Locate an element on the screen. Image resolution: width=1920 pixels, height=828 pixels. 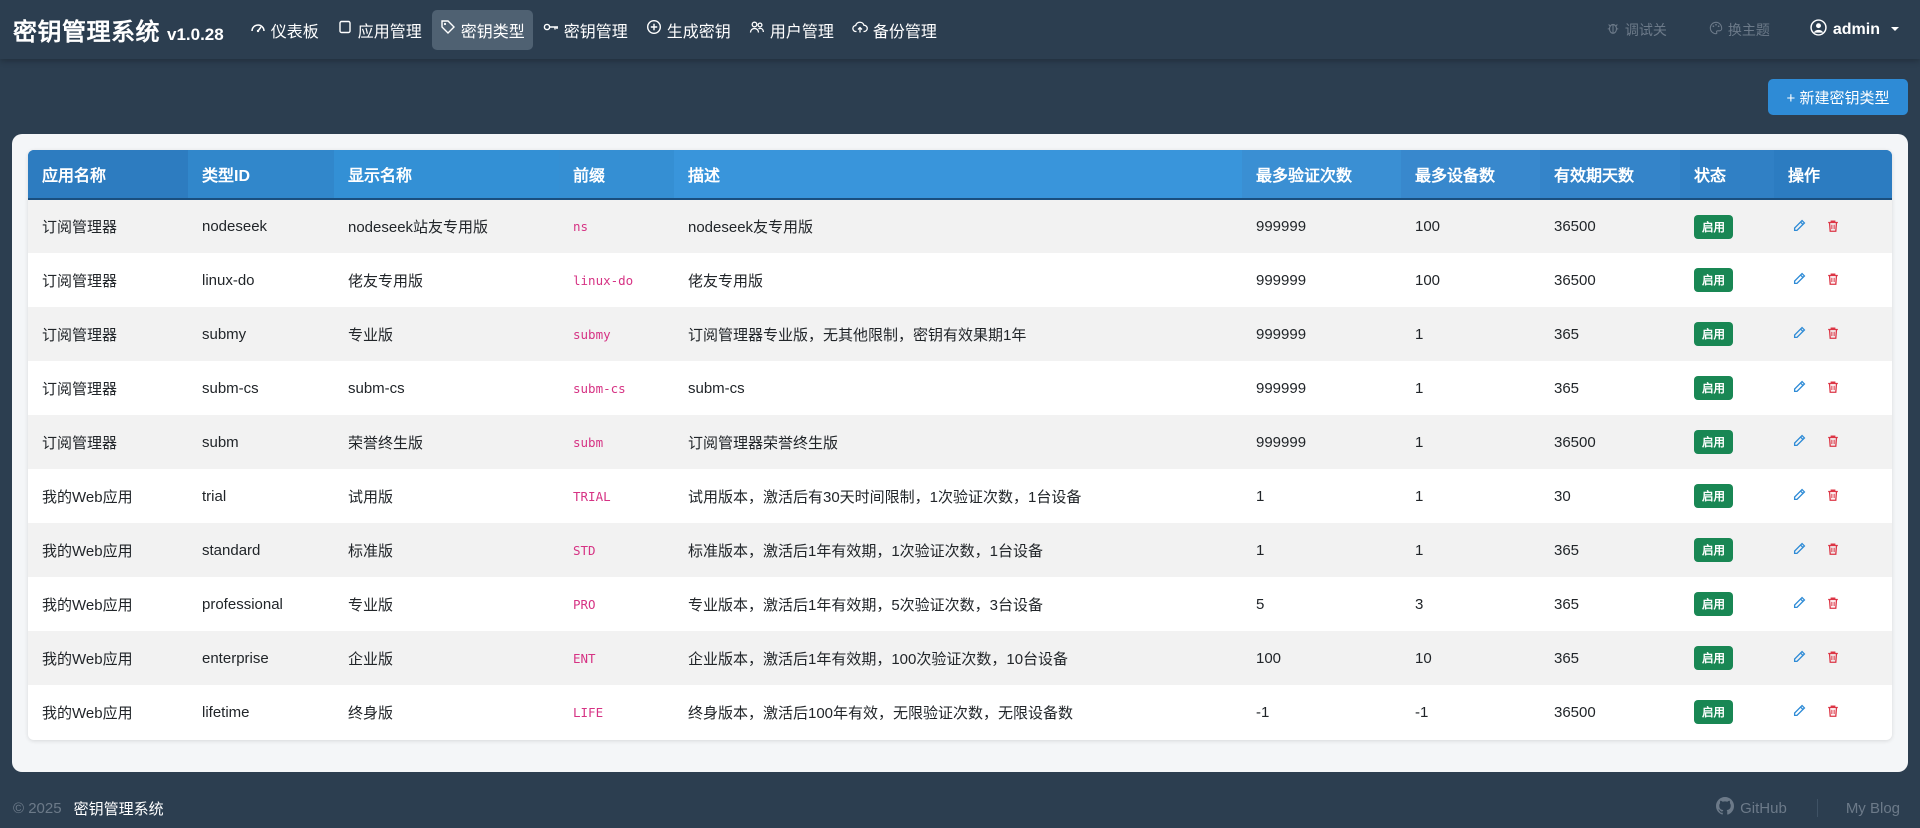
user-circle-icon is located at coordinates (1818, 29).